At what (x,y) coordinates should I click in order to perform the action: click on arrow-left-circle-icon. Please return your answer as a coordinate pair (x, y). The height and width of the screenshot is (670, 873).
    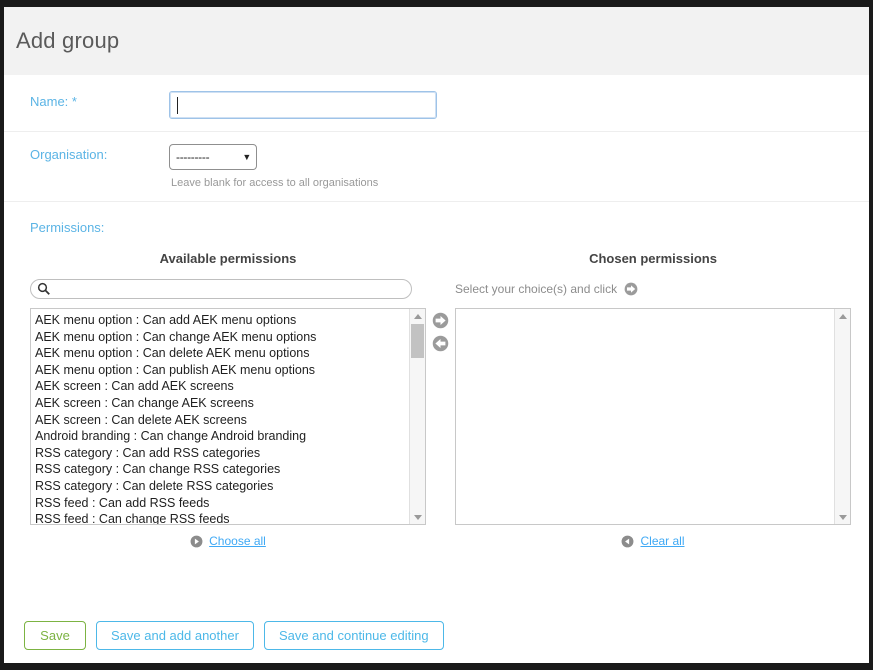
    Looking at the image, I should click on (627, 541).